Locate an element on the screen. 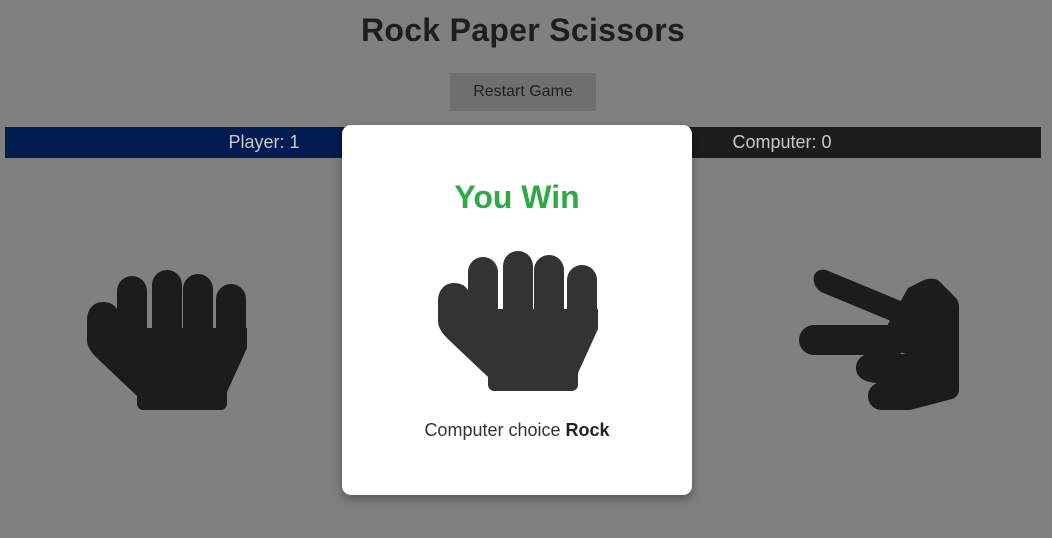 The width and height of the screenshot is (1052, 538). page-title: Rock Paper Scissors is located at coordinates (523, 30).